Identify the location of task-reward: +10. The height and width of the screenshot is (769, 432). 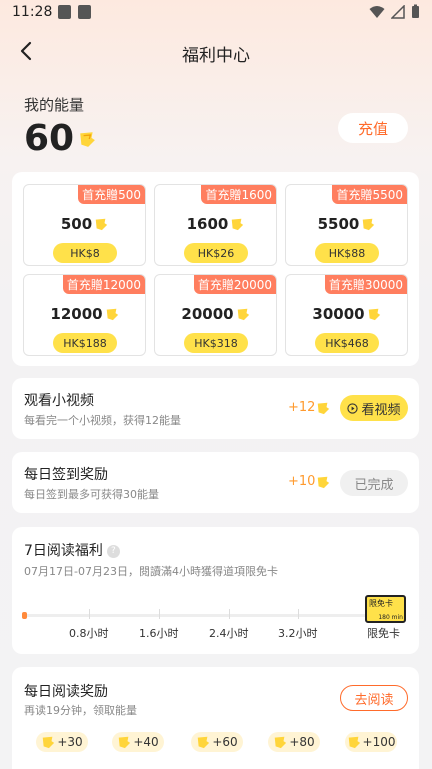
(309, 481).